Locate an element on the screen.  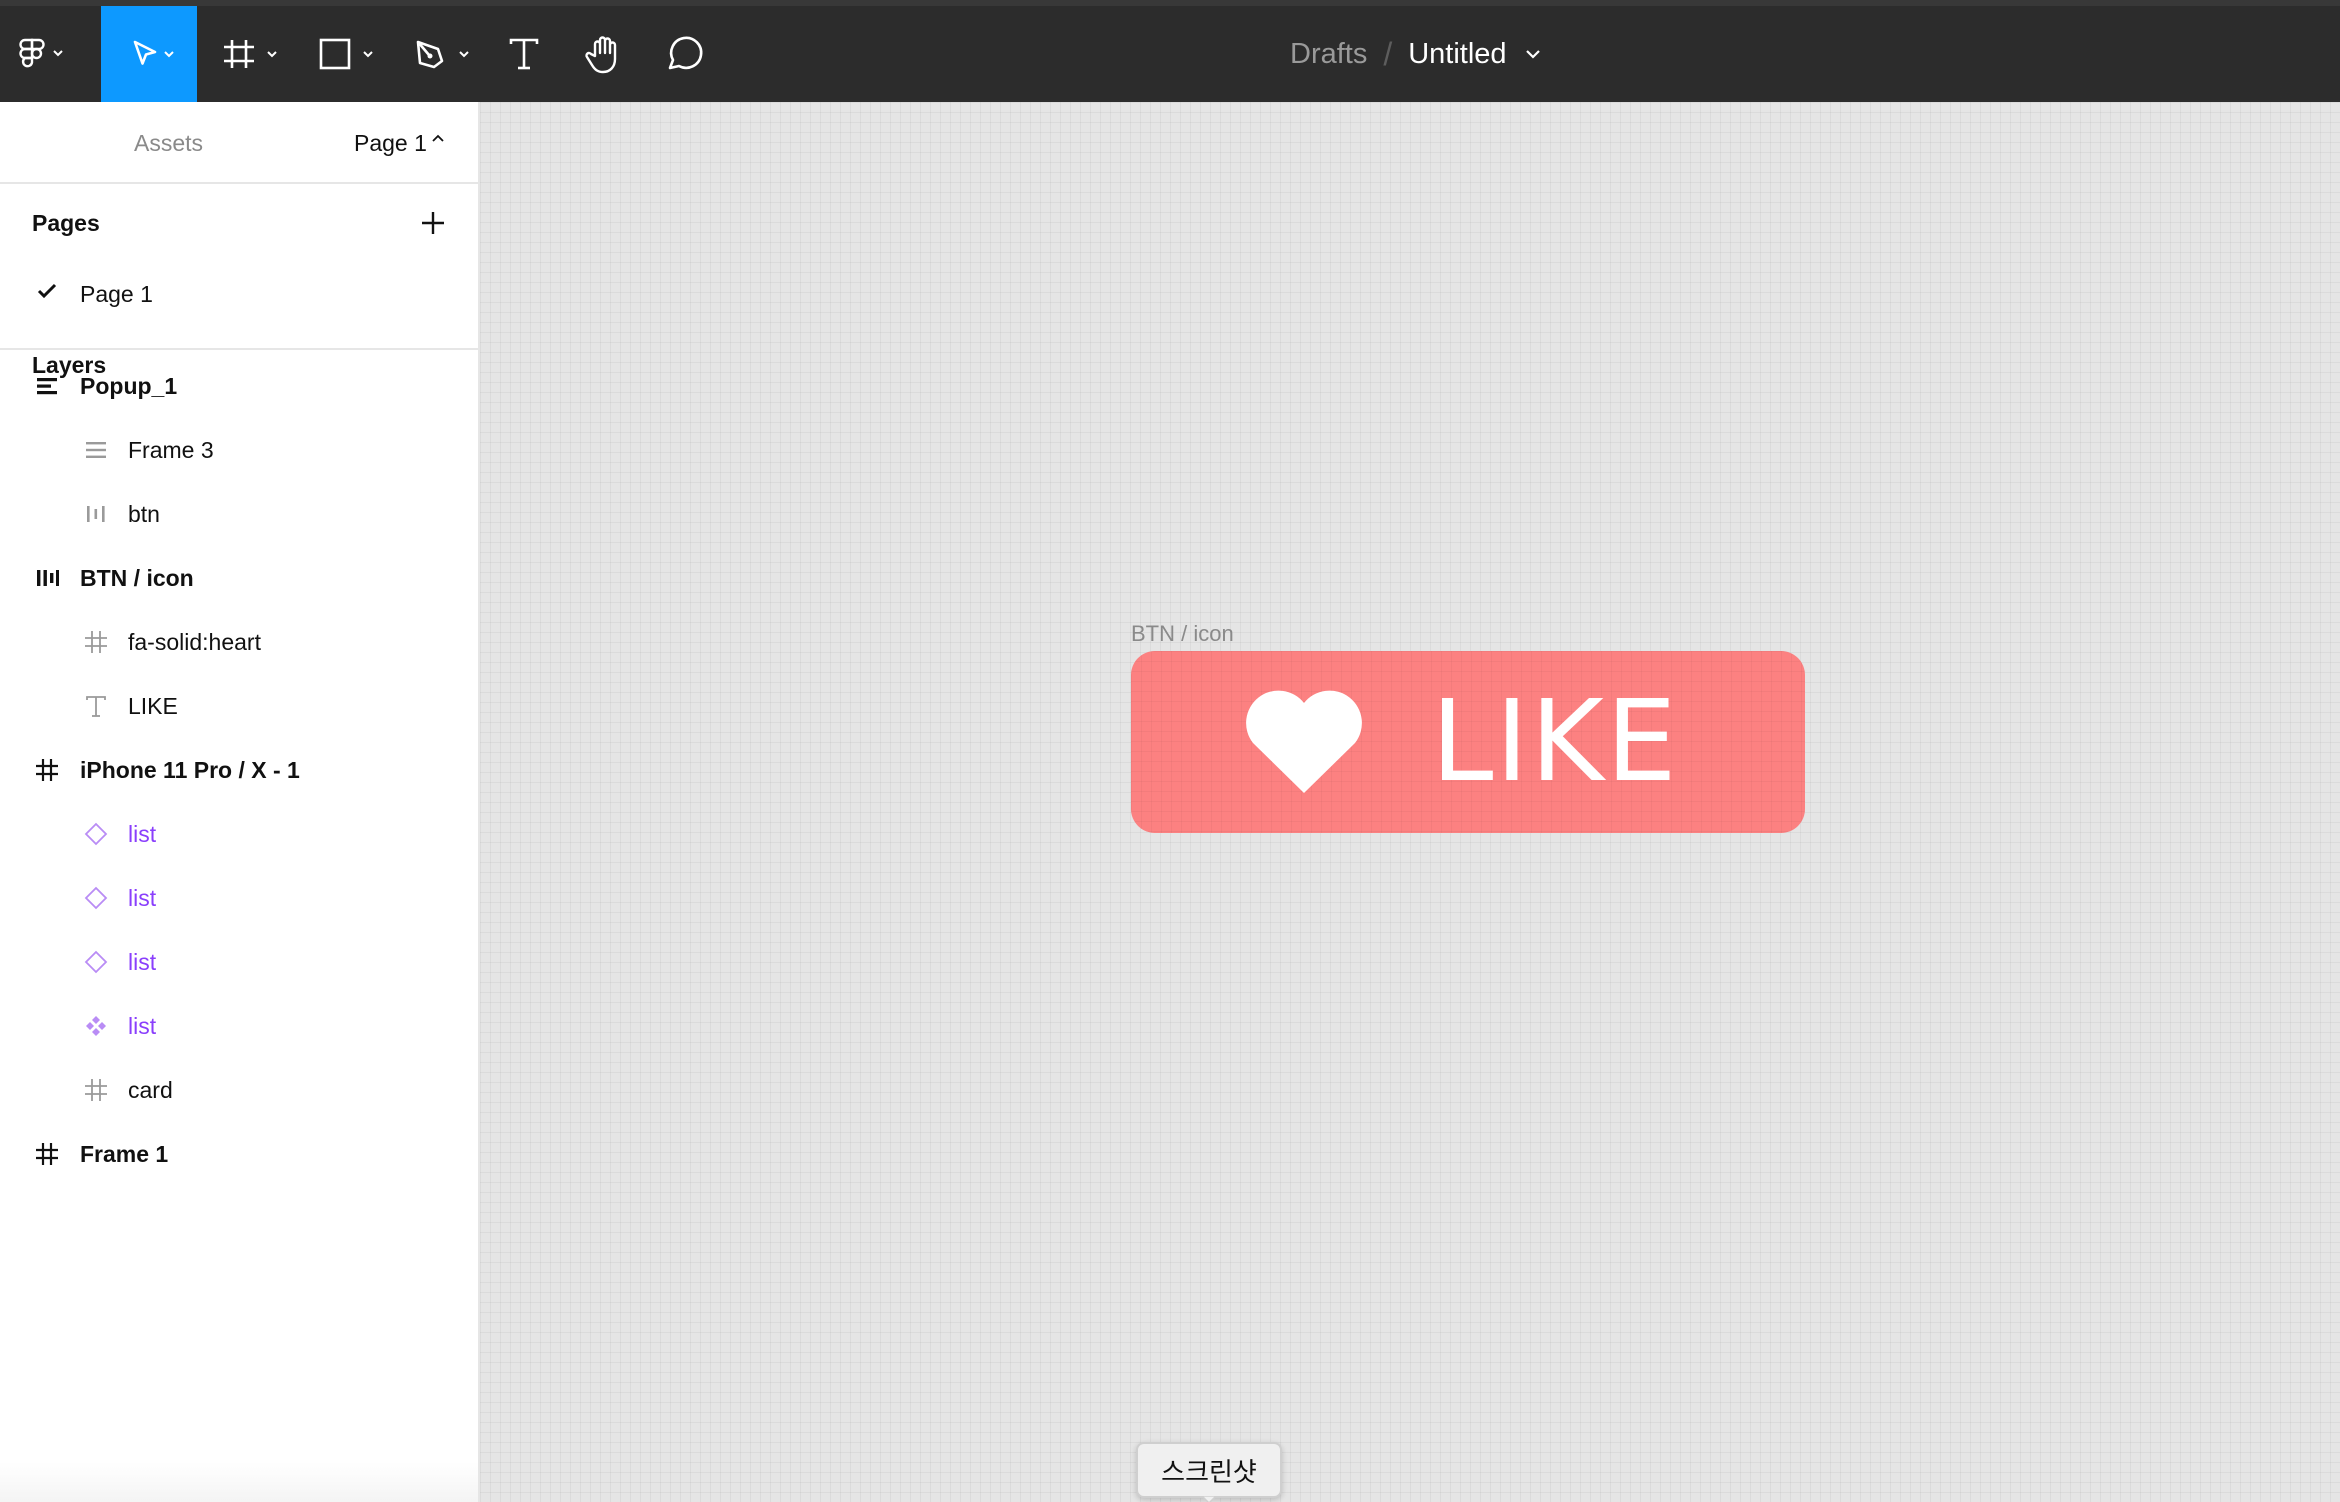
pages-section: Pages Page 1 is located at coordinates (239, 267).